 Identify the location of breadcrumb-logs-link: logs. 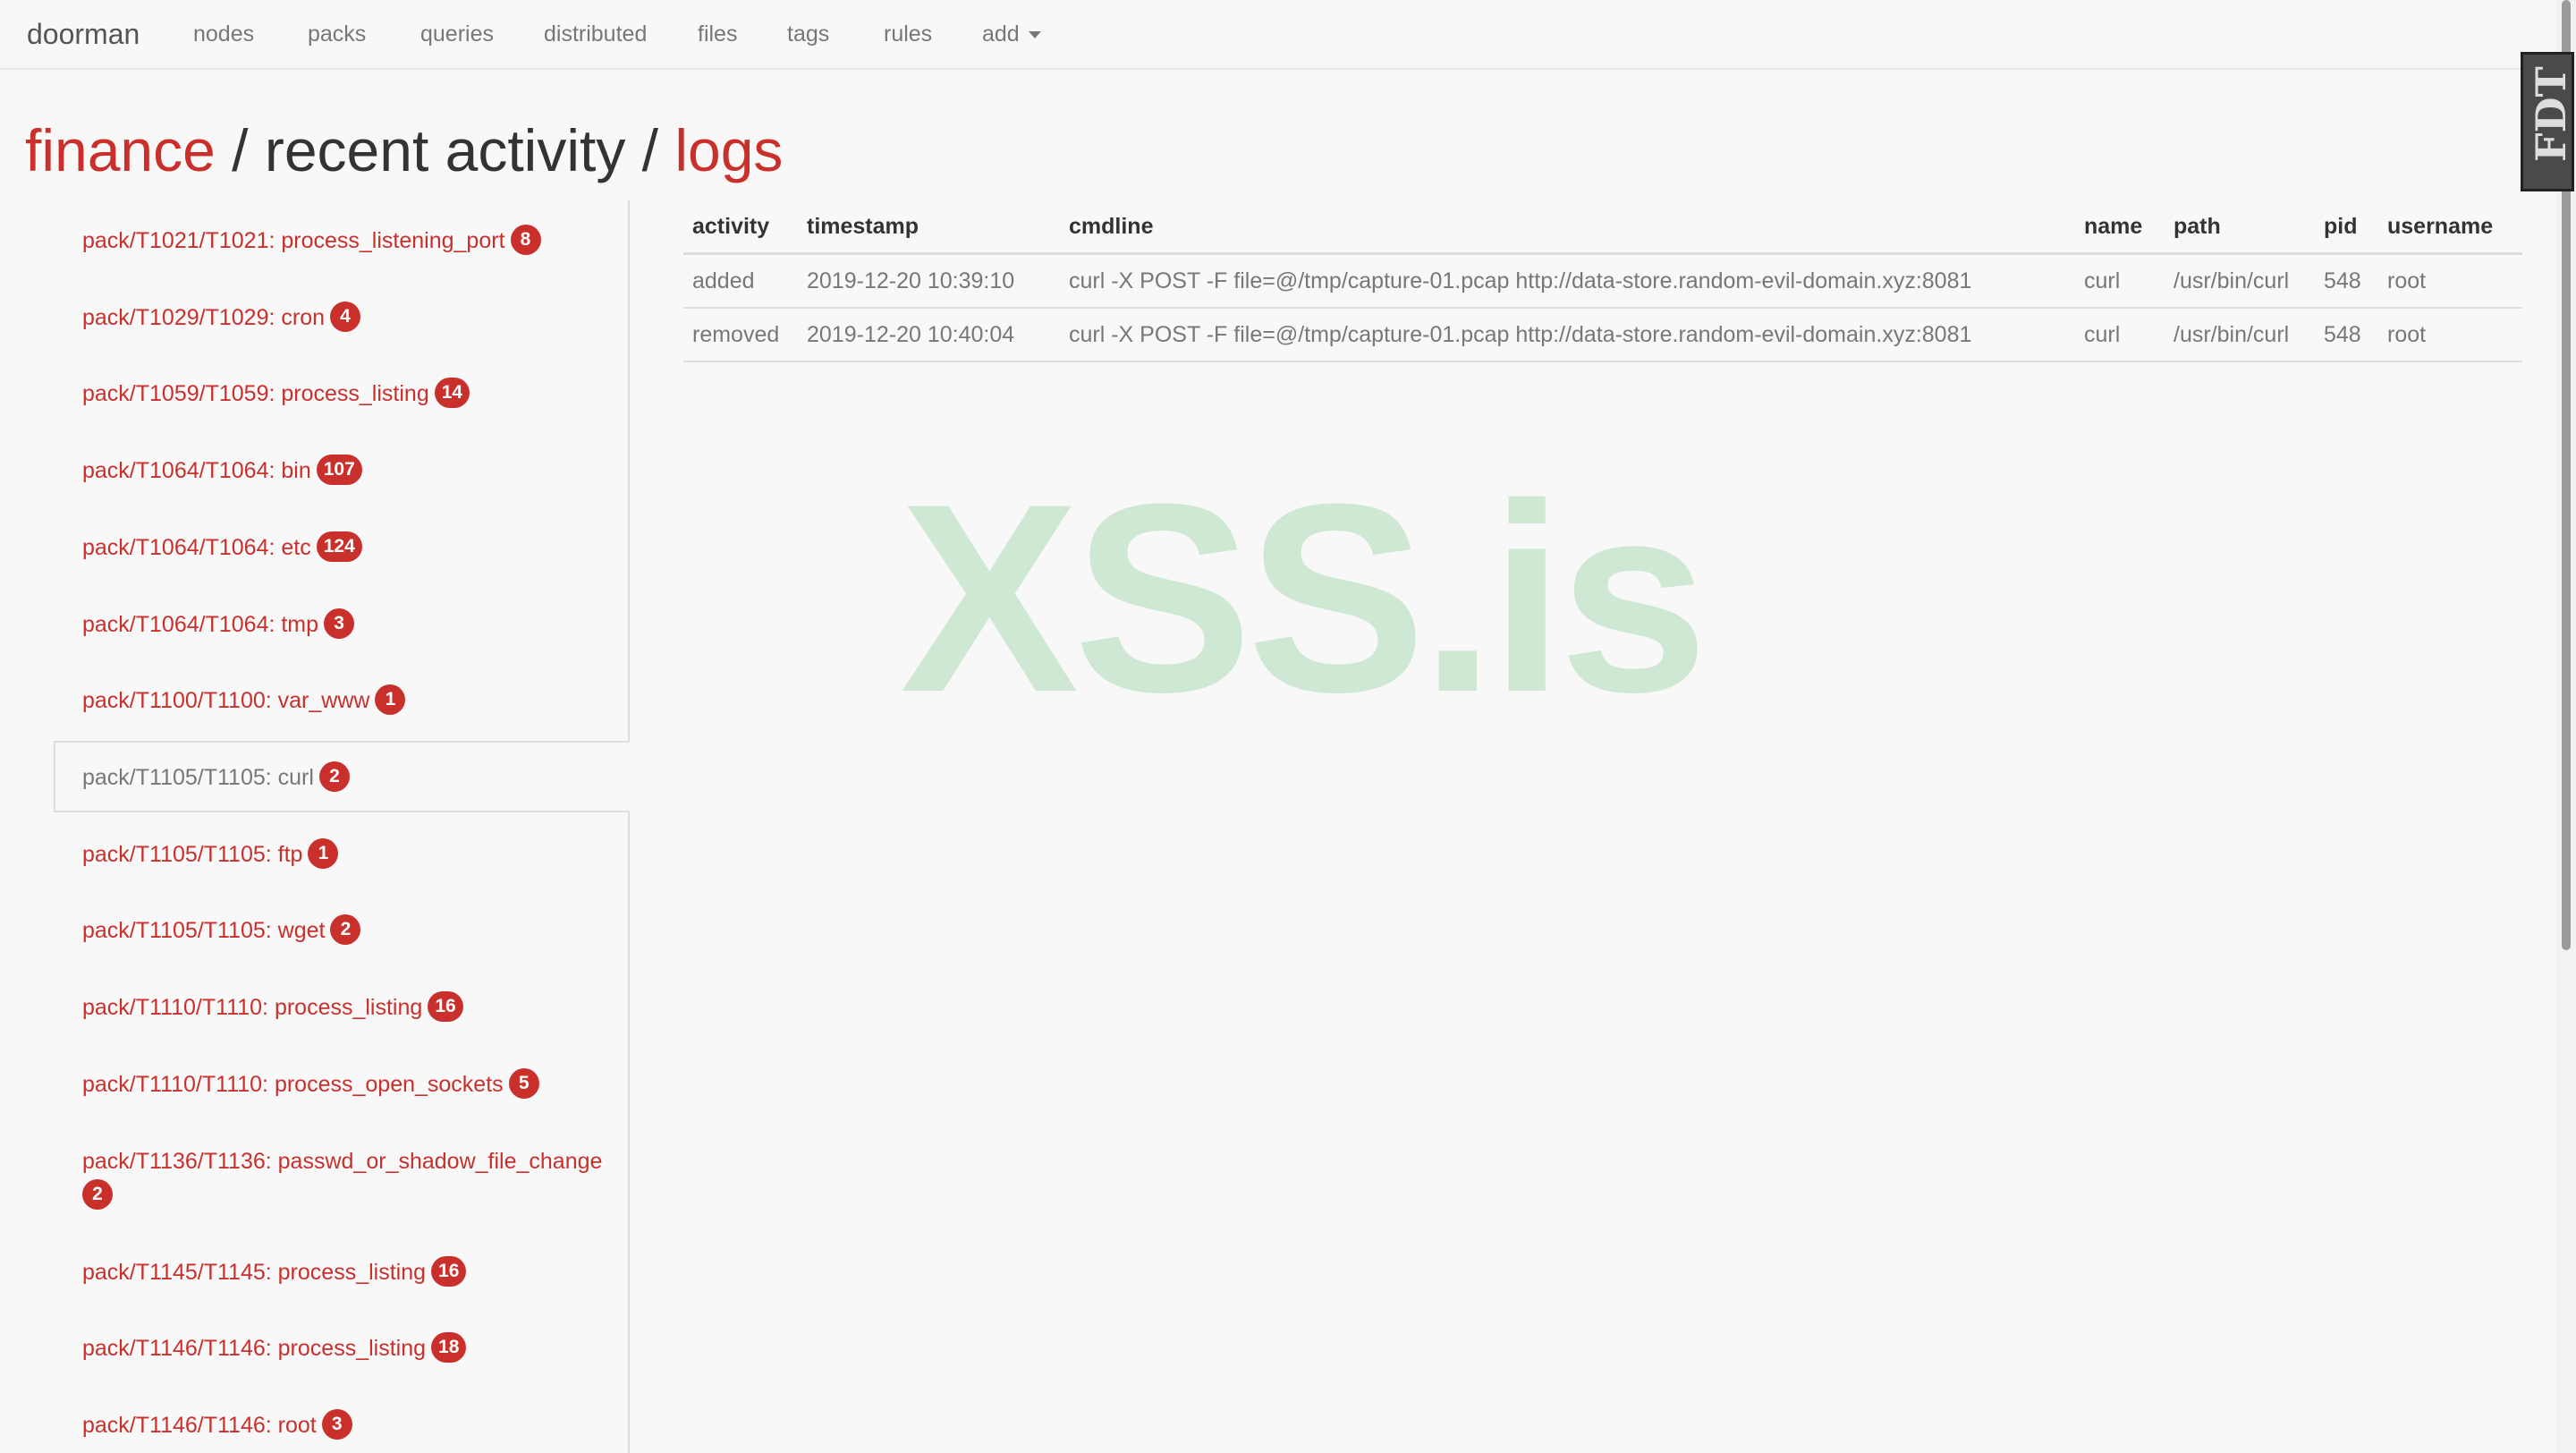
(728, 150).